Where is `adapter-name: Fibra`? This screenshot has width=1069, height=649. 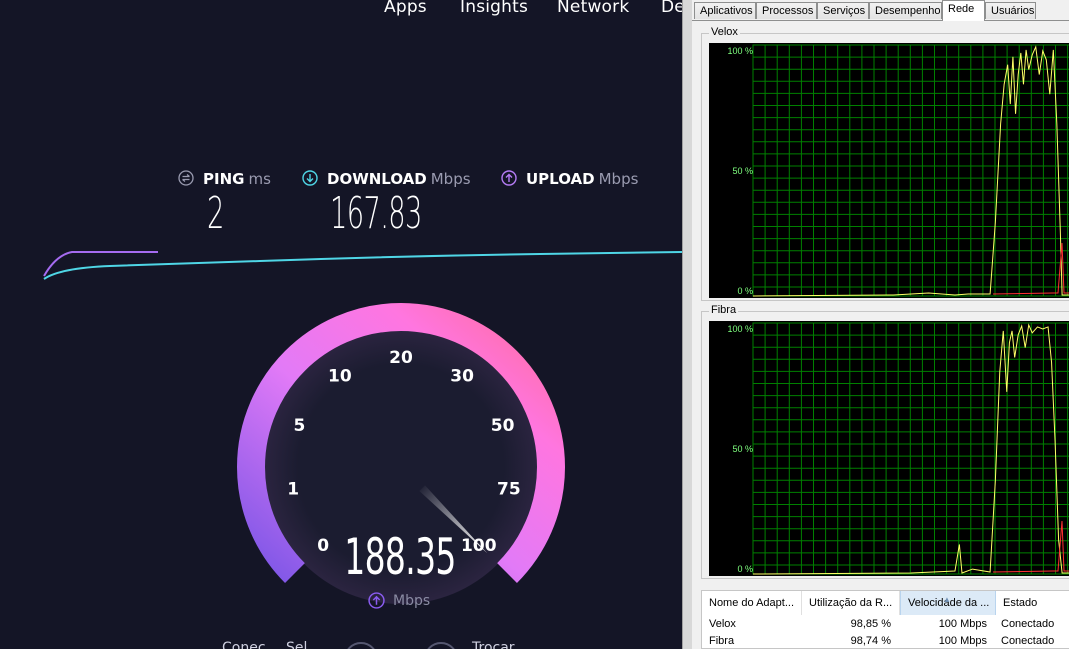
adapter-name: Fibra is located at coordinates (722, 641).